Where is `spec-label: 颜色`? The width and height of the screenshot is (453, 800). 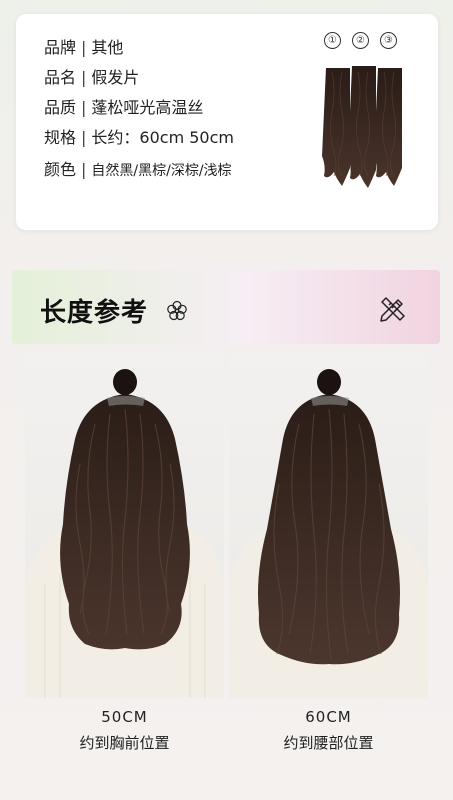 spec-label: 颜色 is located at coordinates (60, 169).